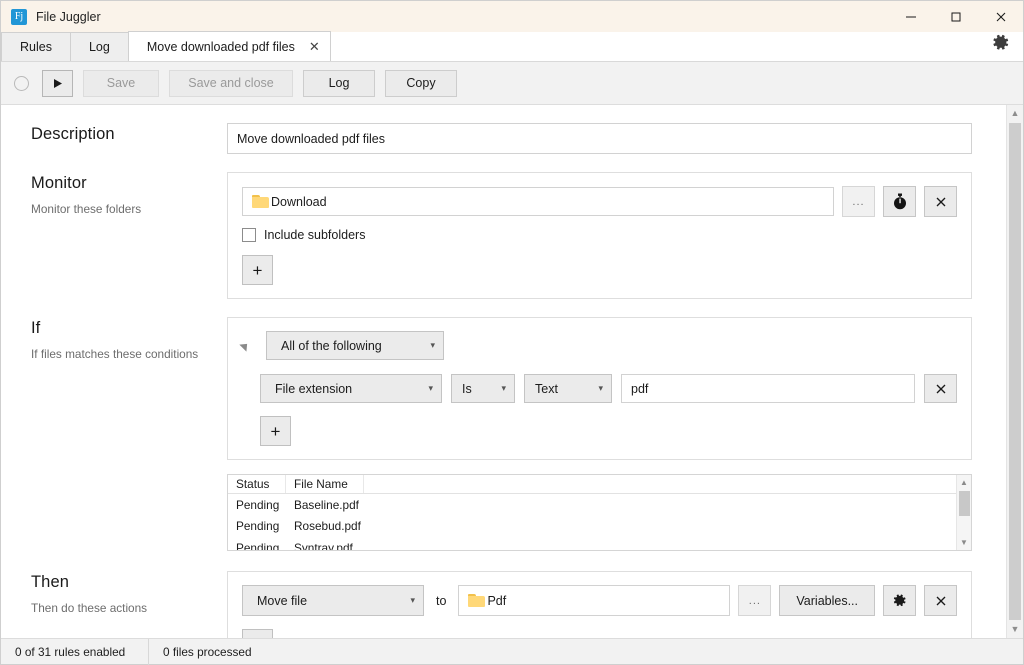  I want to click on monitor-remove-button, so click(940, 201).